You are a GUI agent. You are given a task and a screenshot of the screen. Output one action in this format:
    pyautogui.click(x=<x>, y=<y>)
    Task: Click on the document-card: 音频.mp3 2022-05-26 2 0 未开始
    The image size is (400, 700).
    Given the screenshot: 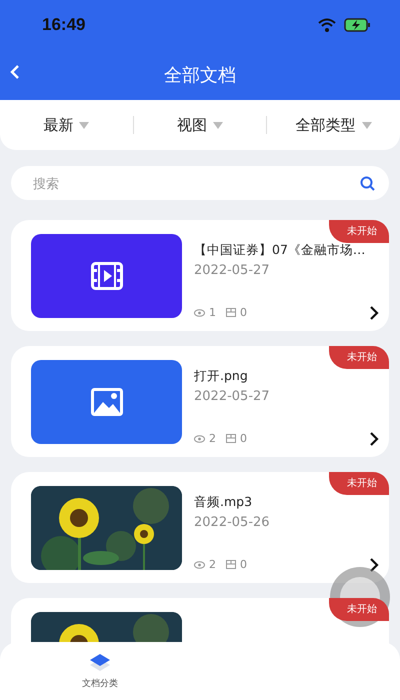 What is the action you would take?
    pyautogui.click(x=200, y=527)
    